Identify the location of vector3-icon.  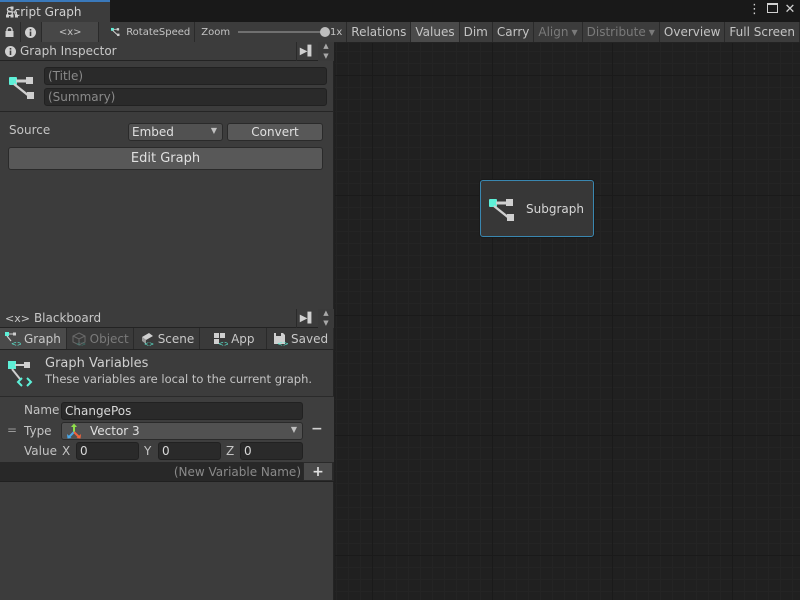
(74, 431).